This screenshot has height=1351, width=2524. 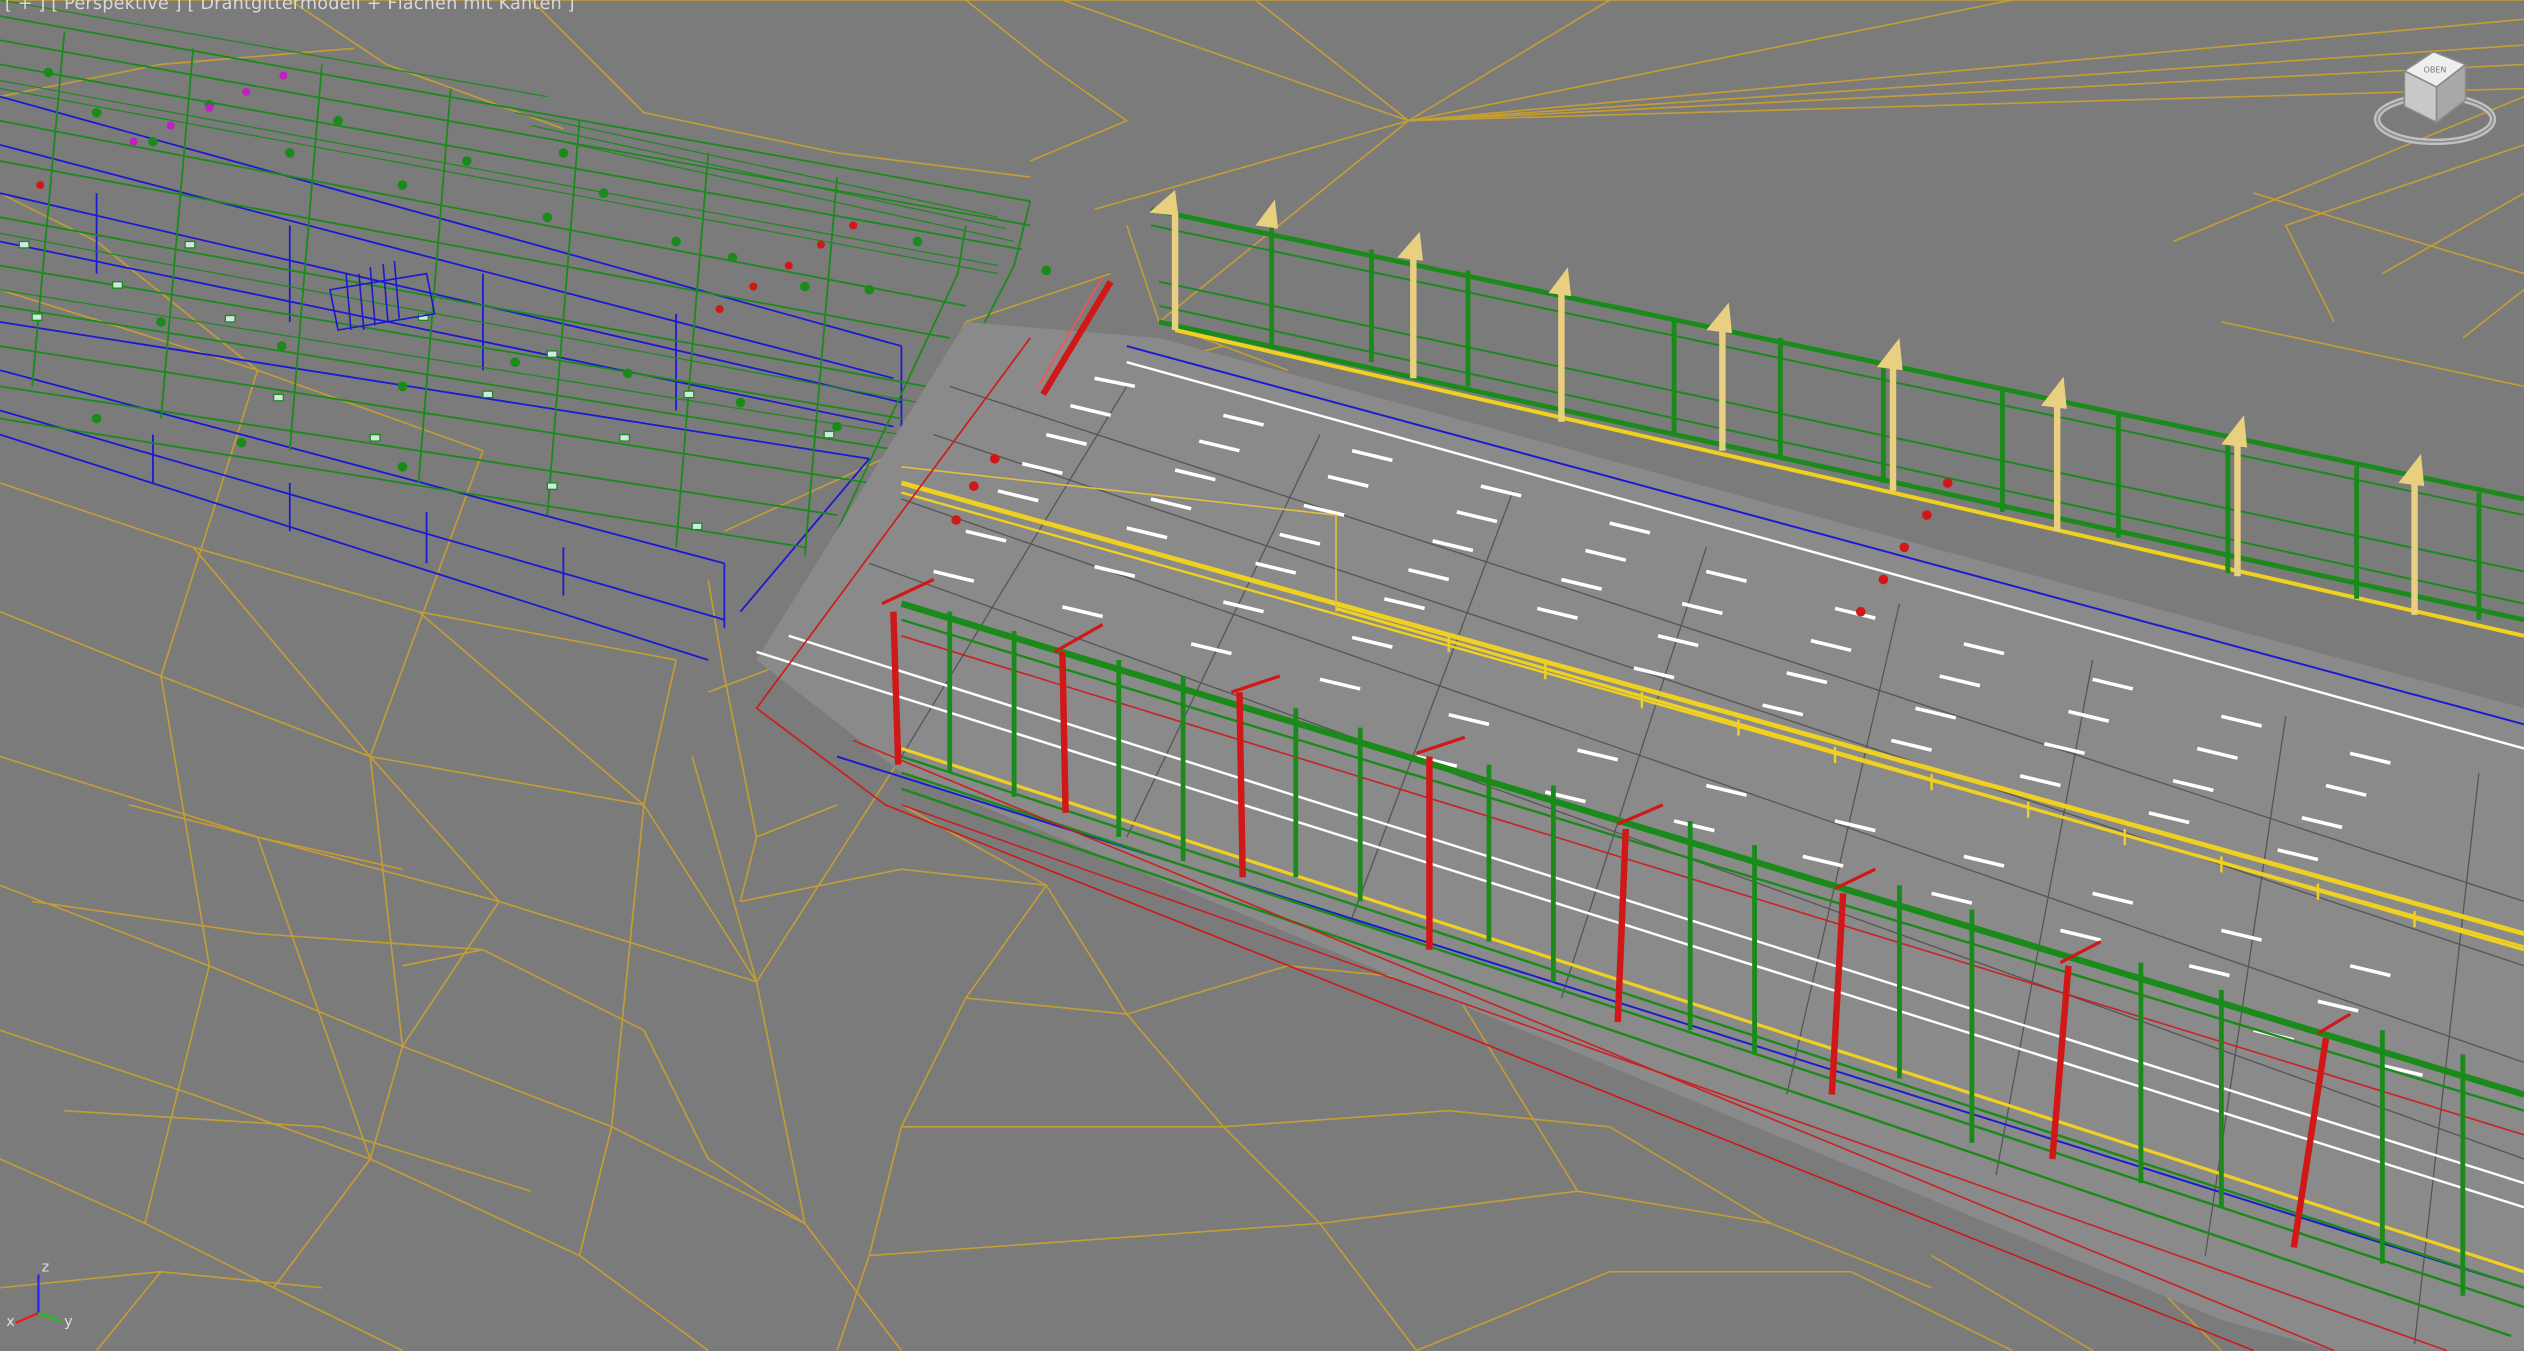 I want to click on viewport-view-label: [ Perspektive ], so click(x=116, y=7).